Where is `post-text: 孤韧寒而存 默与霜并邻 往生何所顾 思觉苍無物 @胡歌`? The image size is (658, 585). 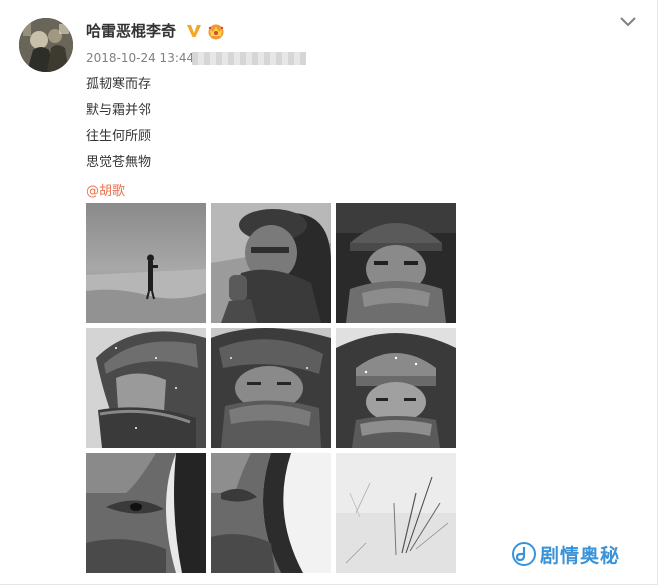 post-text: 孤韧寒而存 默与霜并邻 往生何所顾 思觉苍無物 @胡歌 is located at coordinates (118, 137).